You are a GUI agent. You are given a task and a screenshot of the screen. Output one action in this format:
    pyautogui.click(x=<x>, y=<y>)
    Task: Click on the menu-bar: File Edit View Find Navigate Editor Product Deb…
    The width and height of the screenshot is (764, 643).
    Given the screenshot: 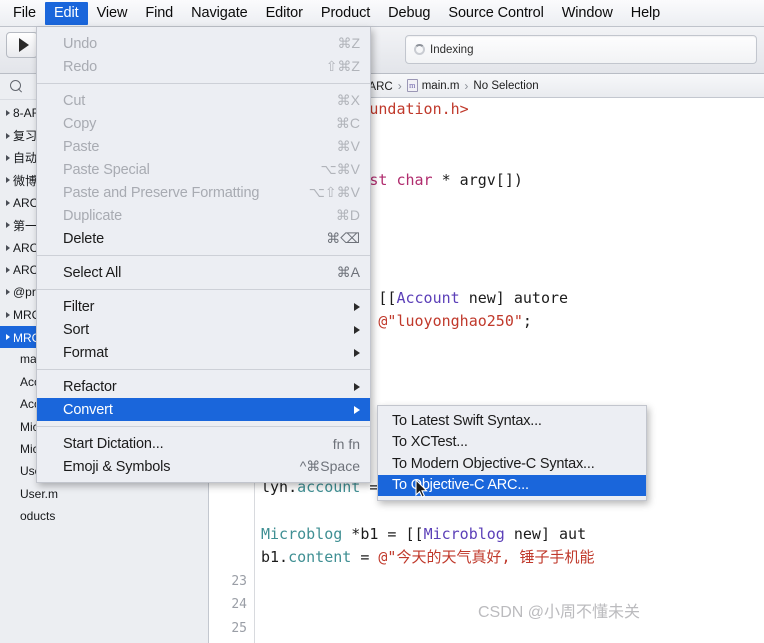 What is the action you would take?
    pyautogui.click(x=382, y=13)
    